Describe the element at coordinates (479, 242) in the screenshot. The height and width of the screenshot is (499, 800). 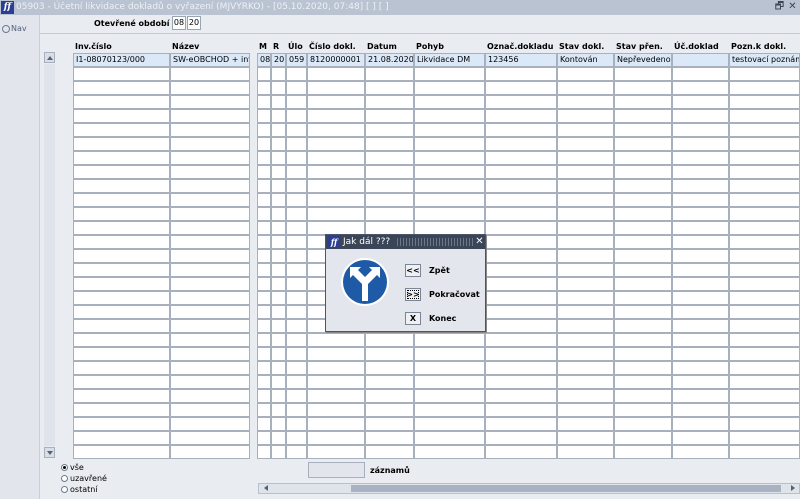
I see `dialog-close-icon: ✕` at that location.